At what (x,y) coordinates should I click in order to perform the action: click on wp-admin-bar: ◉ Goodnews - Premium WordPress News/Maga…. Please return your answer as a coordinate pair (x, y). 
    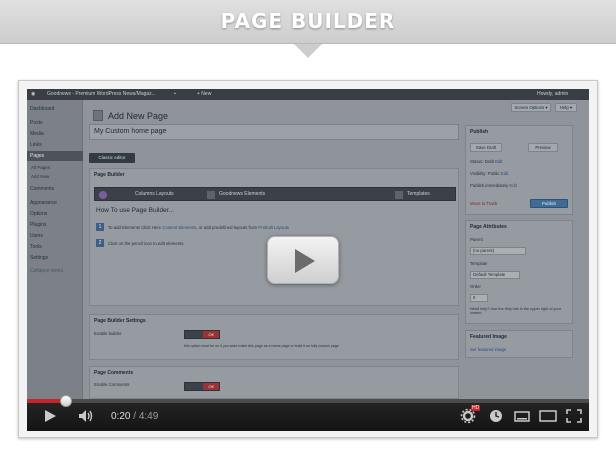
    Looking at the image, I should click on (308, 94).